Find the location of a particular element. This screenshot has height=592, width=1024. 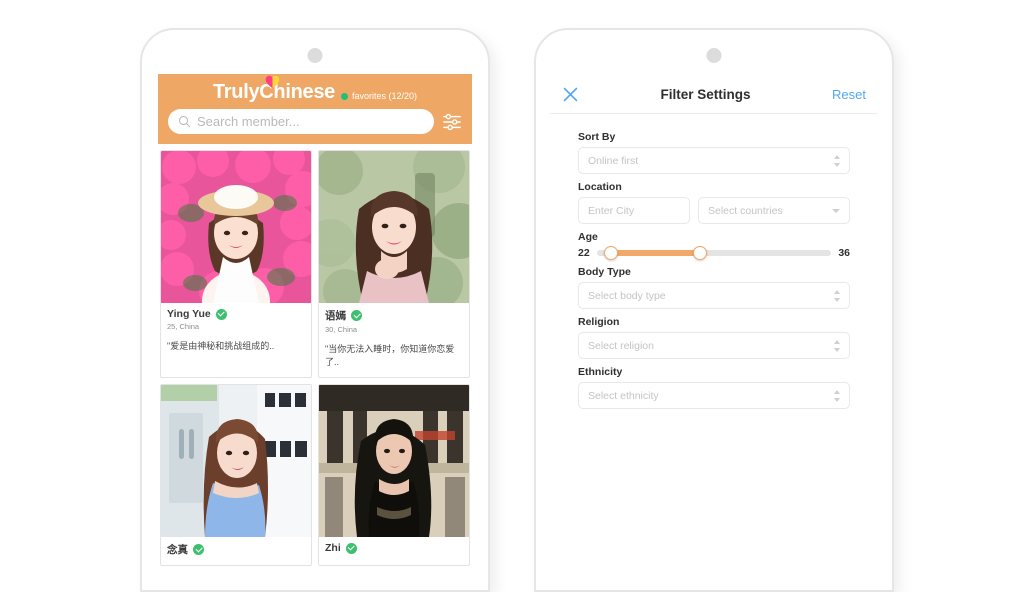

field-location: Location Enter City Select countries is located at coordinates (714, 202).